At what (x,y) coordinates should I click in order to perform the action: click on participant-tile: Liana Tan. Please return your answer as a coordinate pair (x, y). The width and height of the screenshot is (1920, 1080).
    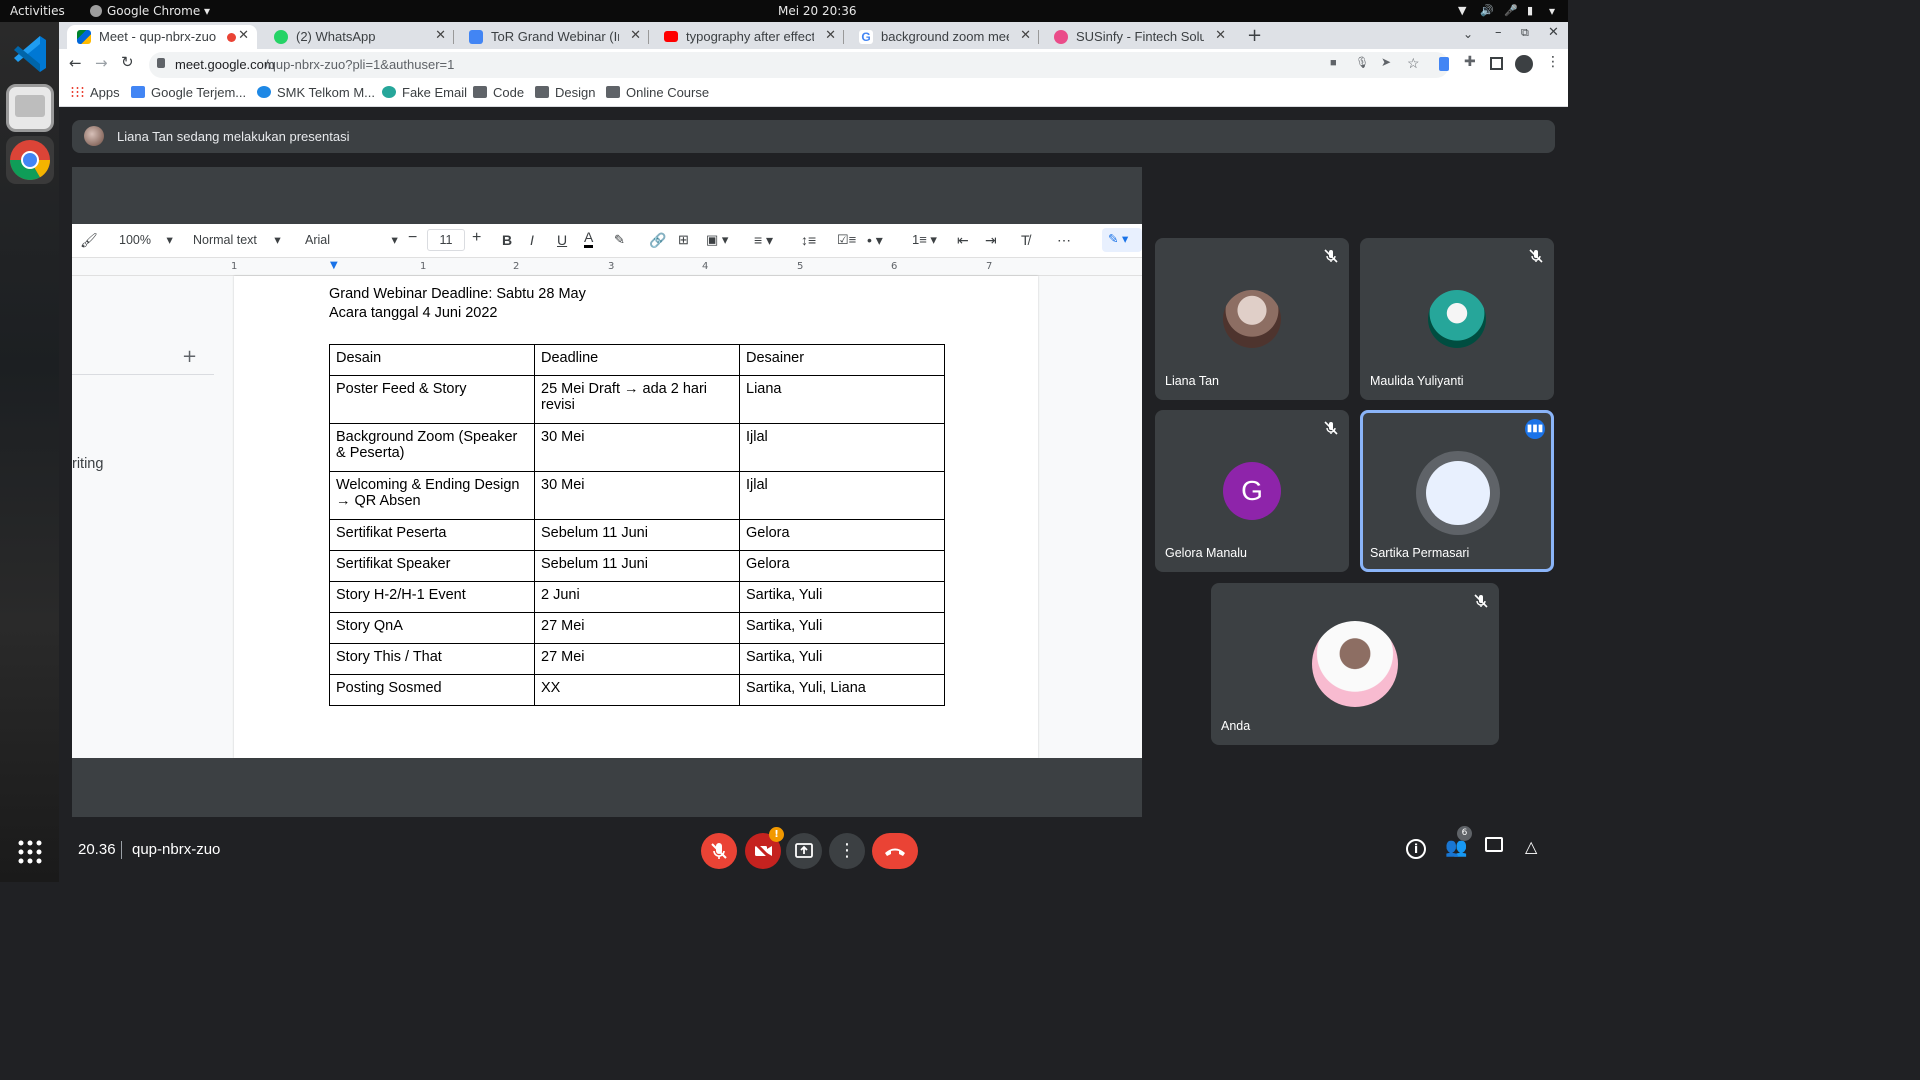
    Looking at the image, I should click on (1252, 319).